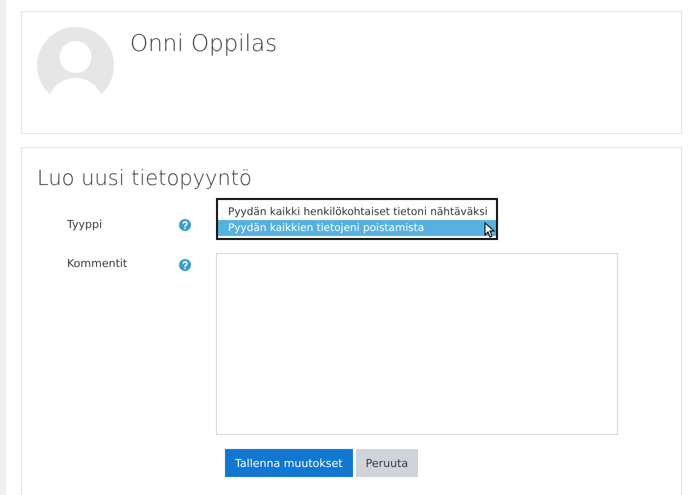 This screenshot has height=495, width=688. I want to click on field-label: Tyyppi, so click(85, 224).